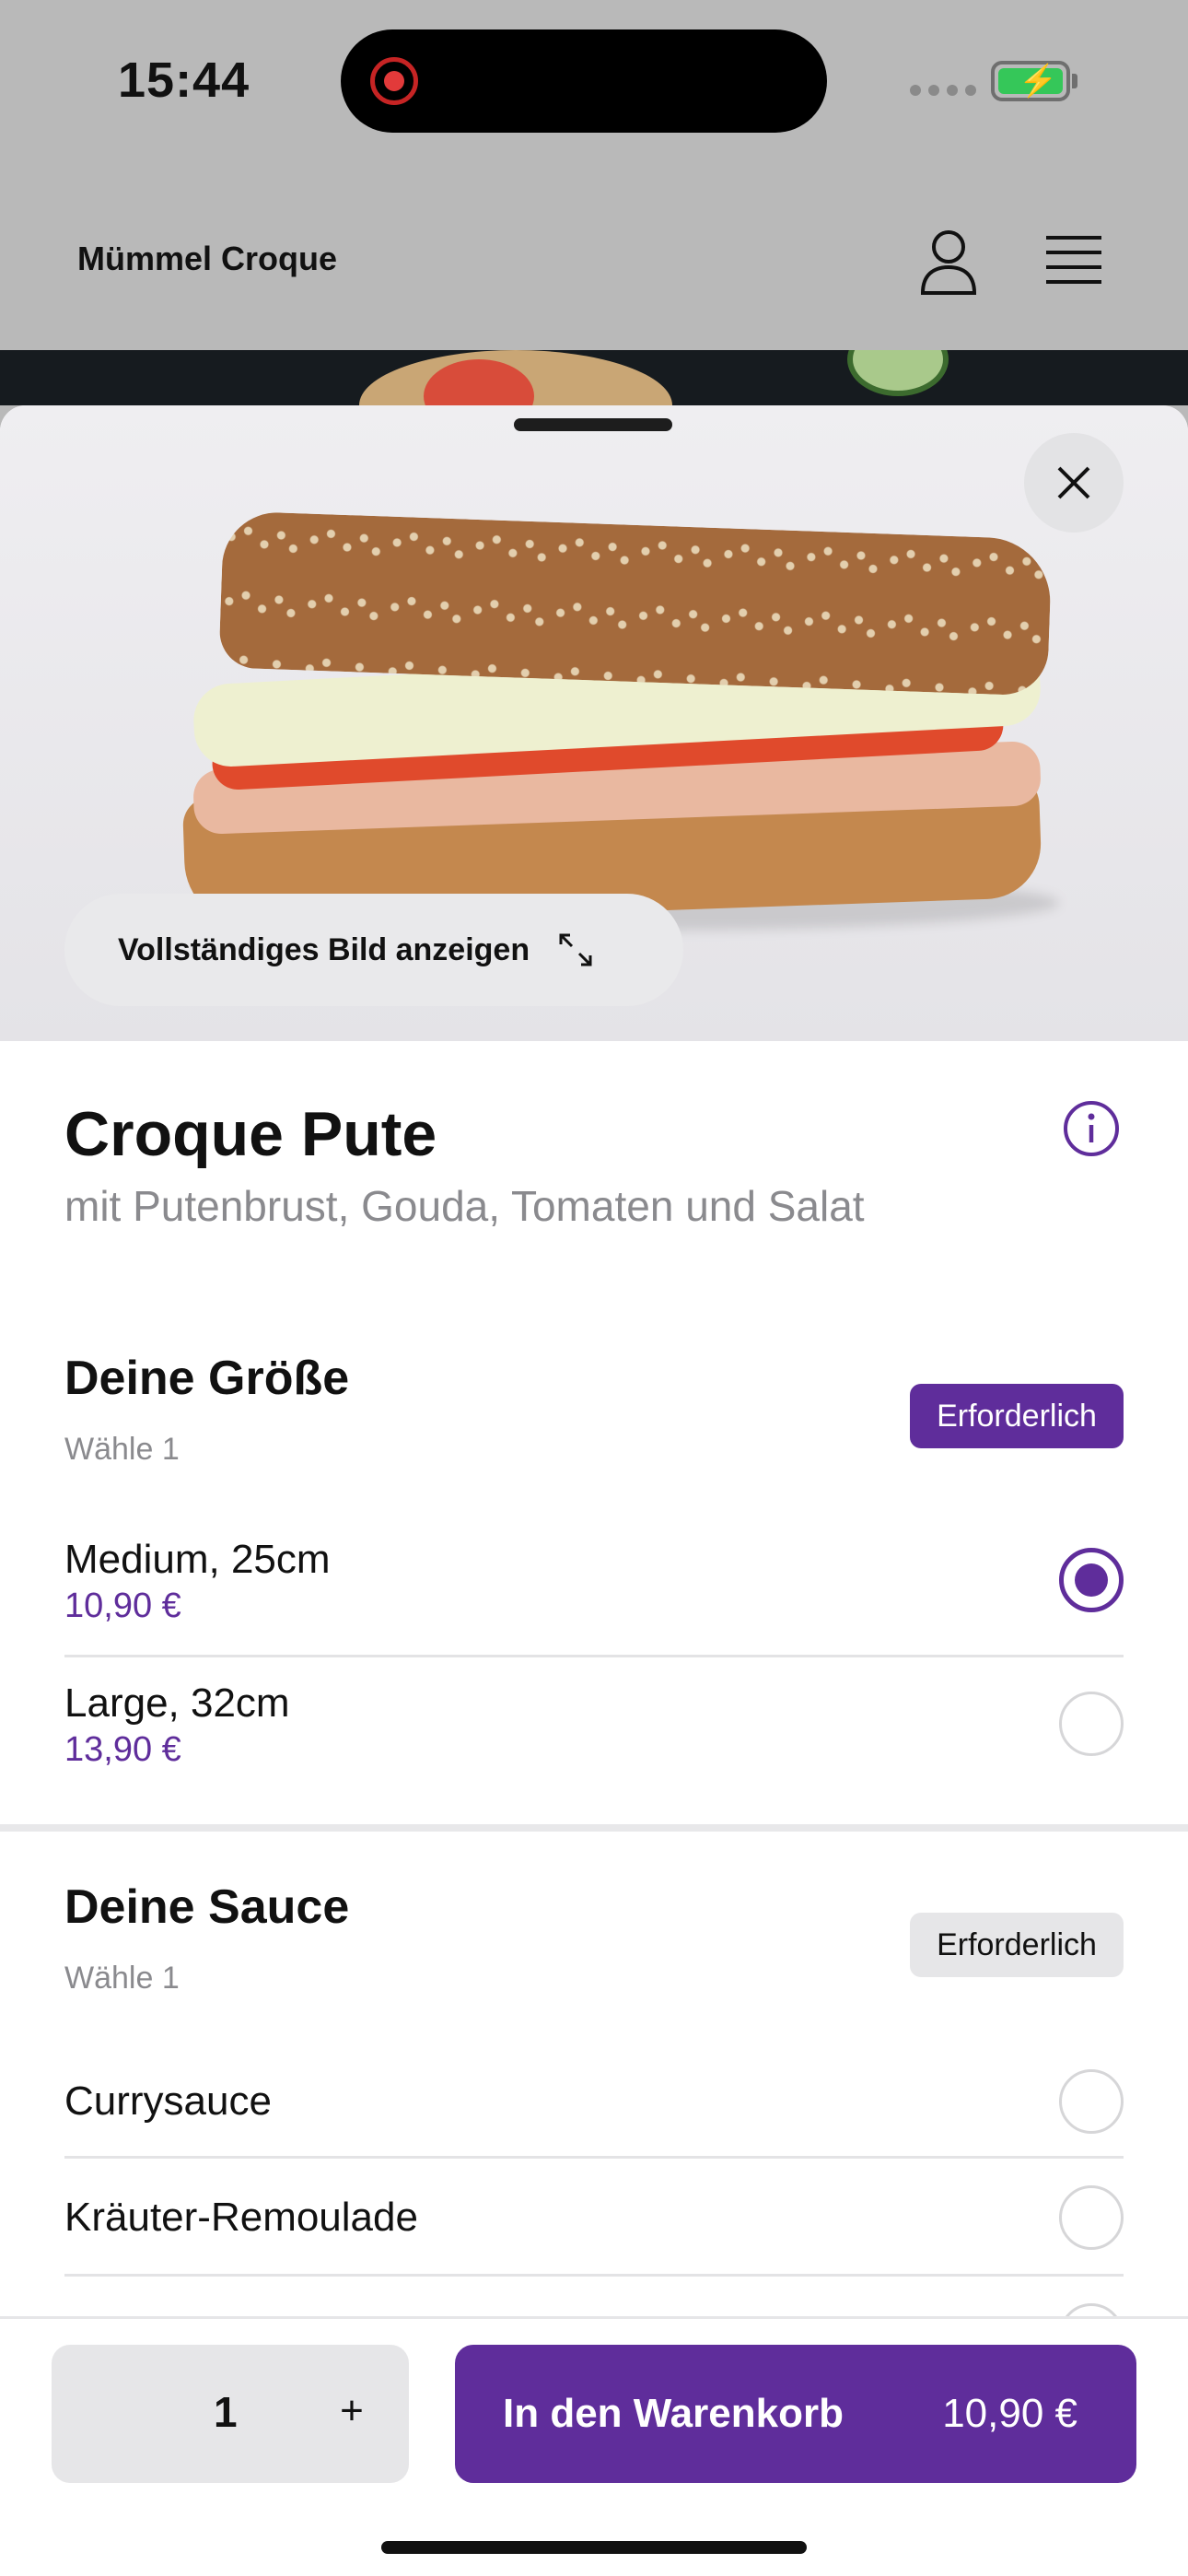 The width and height of the screenshot is (1188, 2576). Describe the element at coordinates (324, 949) in the screenshot. I see `view-full-image-label: Vollständiges Bild anzeigen` at that location.